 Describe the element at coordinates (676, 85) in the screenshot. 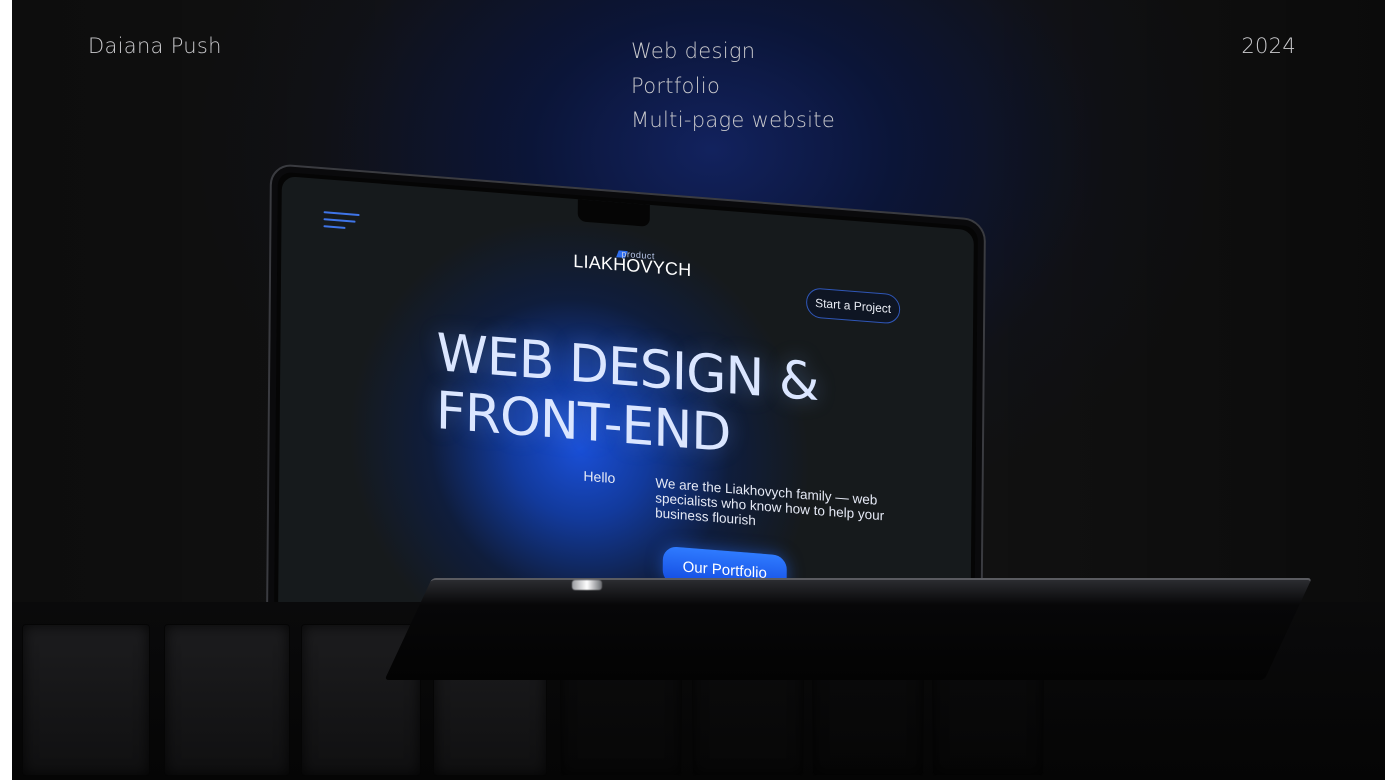

I see `tag-portfolio: Portfolio` at that location.